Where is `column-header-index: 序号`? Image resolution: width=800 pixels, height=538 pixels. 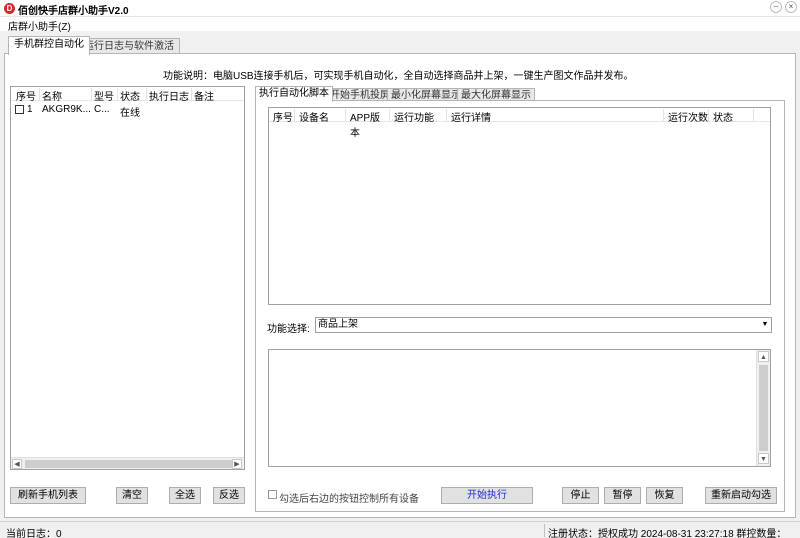 column-header-index: 序号 is located at coordinates (27, 95).